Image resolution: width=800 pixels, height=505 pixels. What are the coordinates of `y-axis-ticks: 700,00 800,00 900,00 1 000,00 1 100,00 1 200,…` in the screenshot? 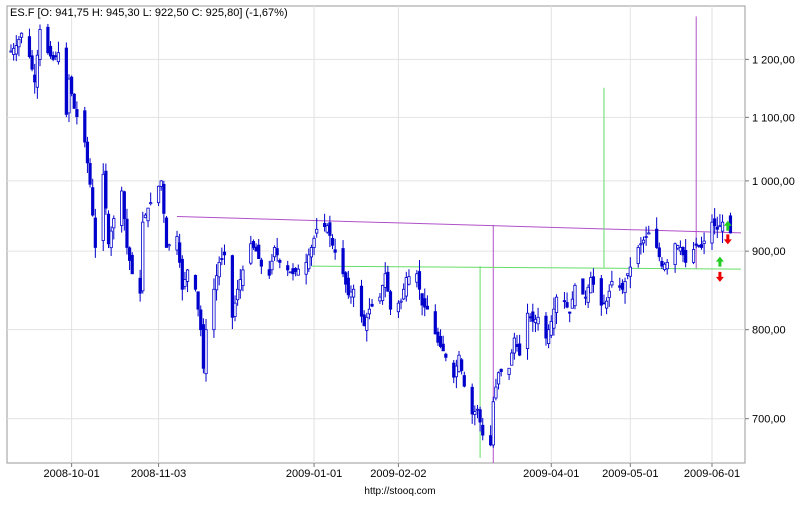 It's located at (770, 240).